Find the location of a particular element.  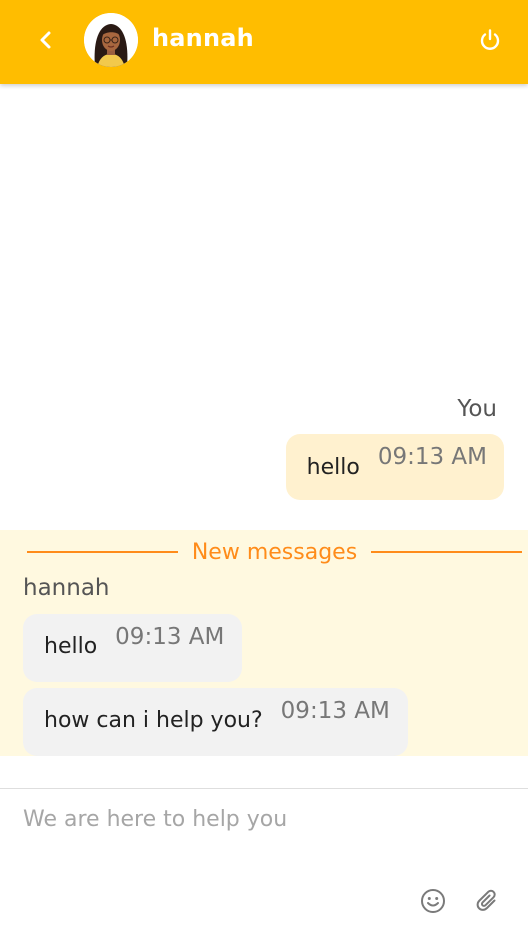

emoji-button is located at coordinates (433, 901).